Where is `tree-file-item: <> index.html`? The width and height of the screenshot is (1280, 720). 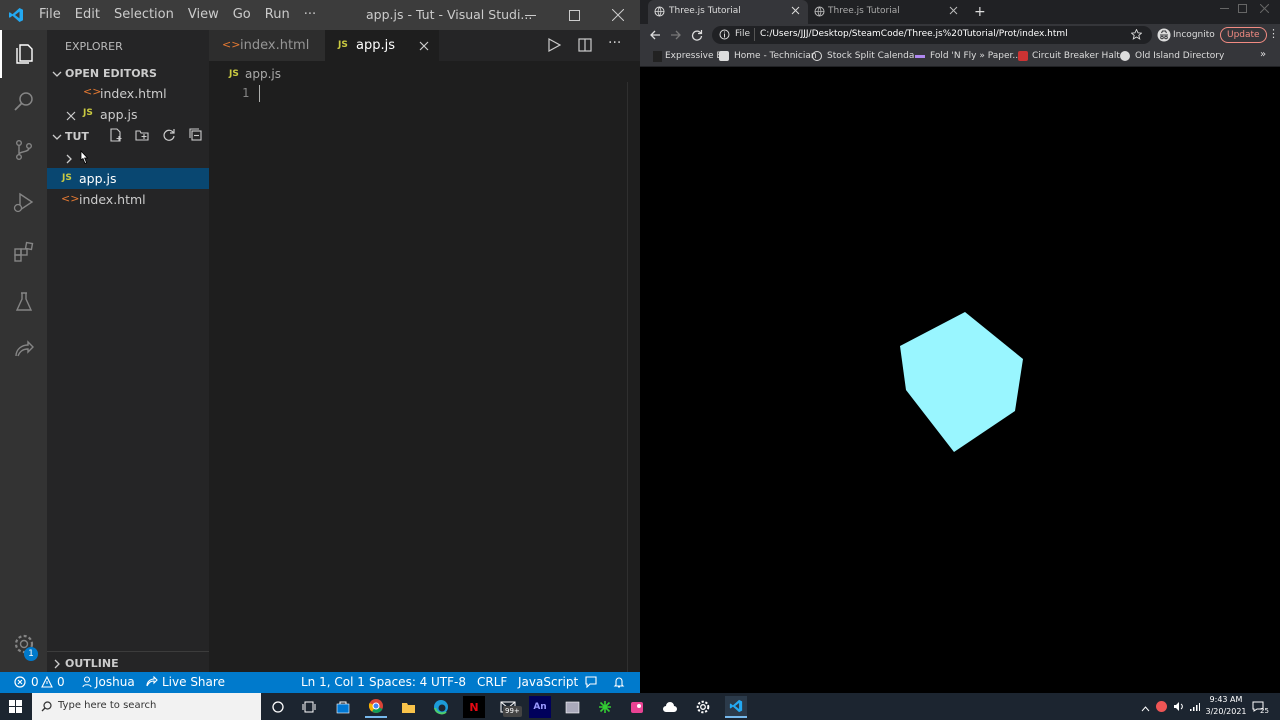 tree-file-item: <> index.html is located at coordinates (128, 199).